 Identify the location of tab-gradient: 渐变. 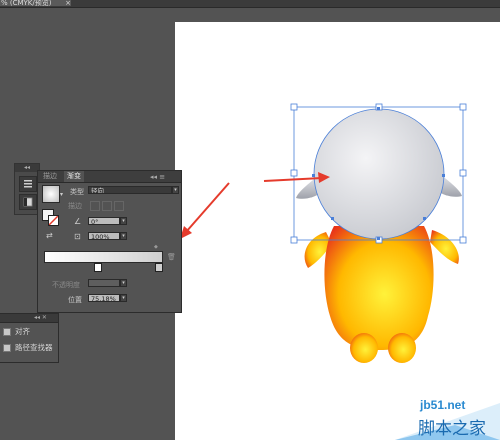
(74, 176).